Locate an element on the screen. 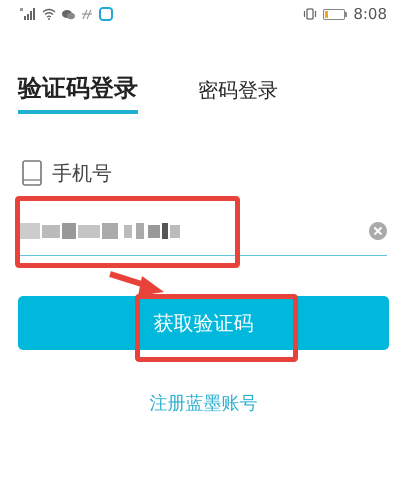  signal-icon is located at coordinates (28, 14).